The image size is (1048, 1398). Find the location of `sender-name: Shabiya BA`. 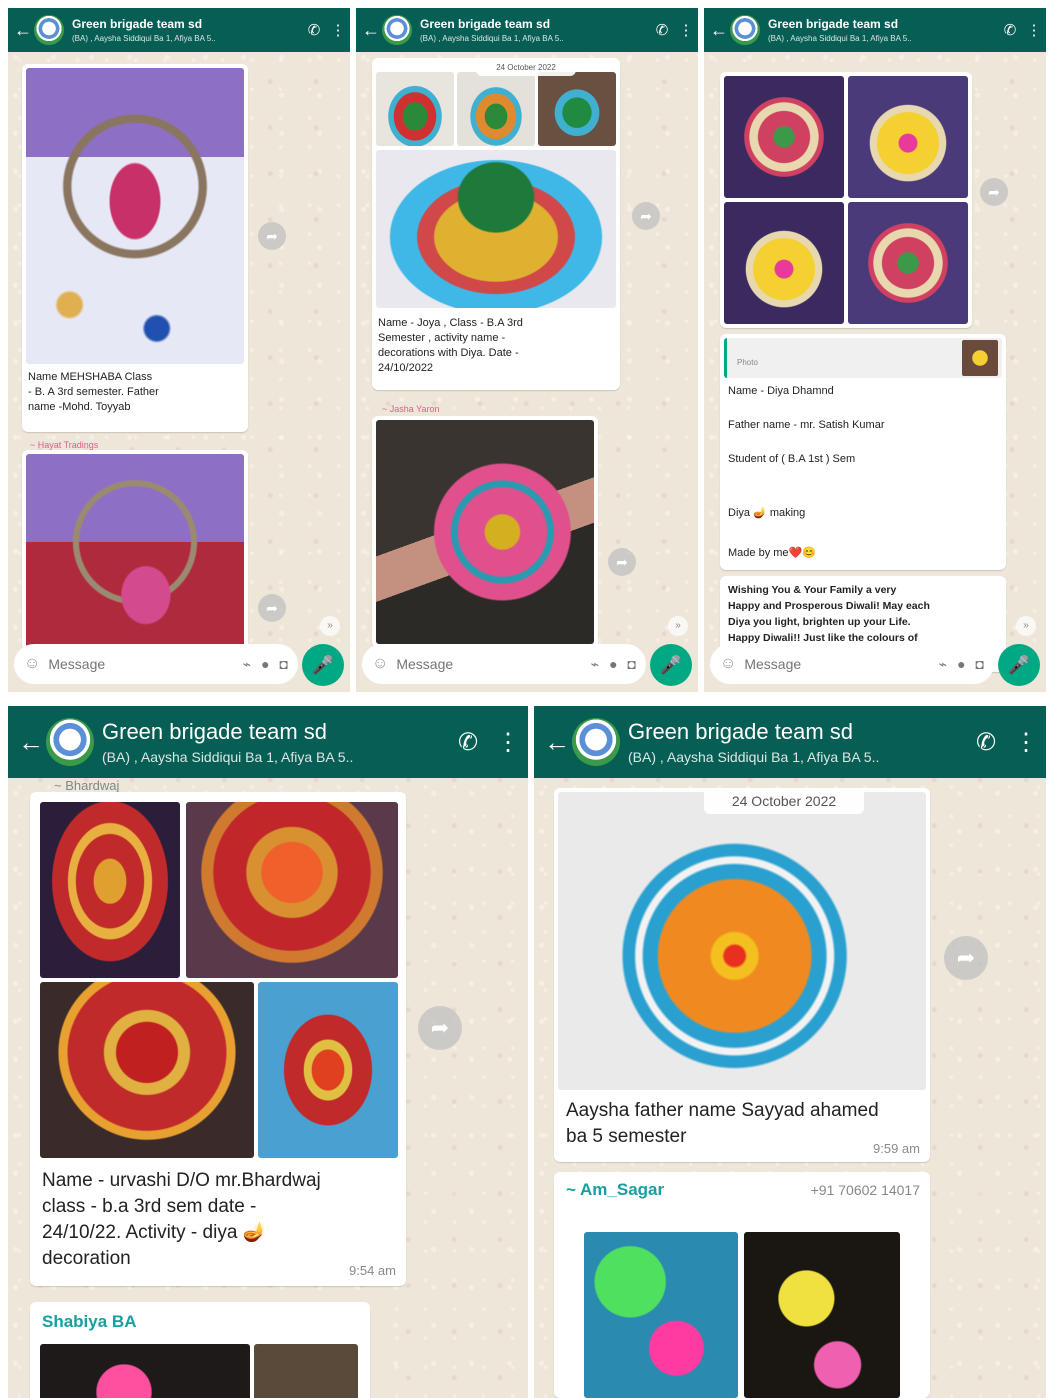

sender-name: Shabiya BA is located at coordinates (89, 1322).